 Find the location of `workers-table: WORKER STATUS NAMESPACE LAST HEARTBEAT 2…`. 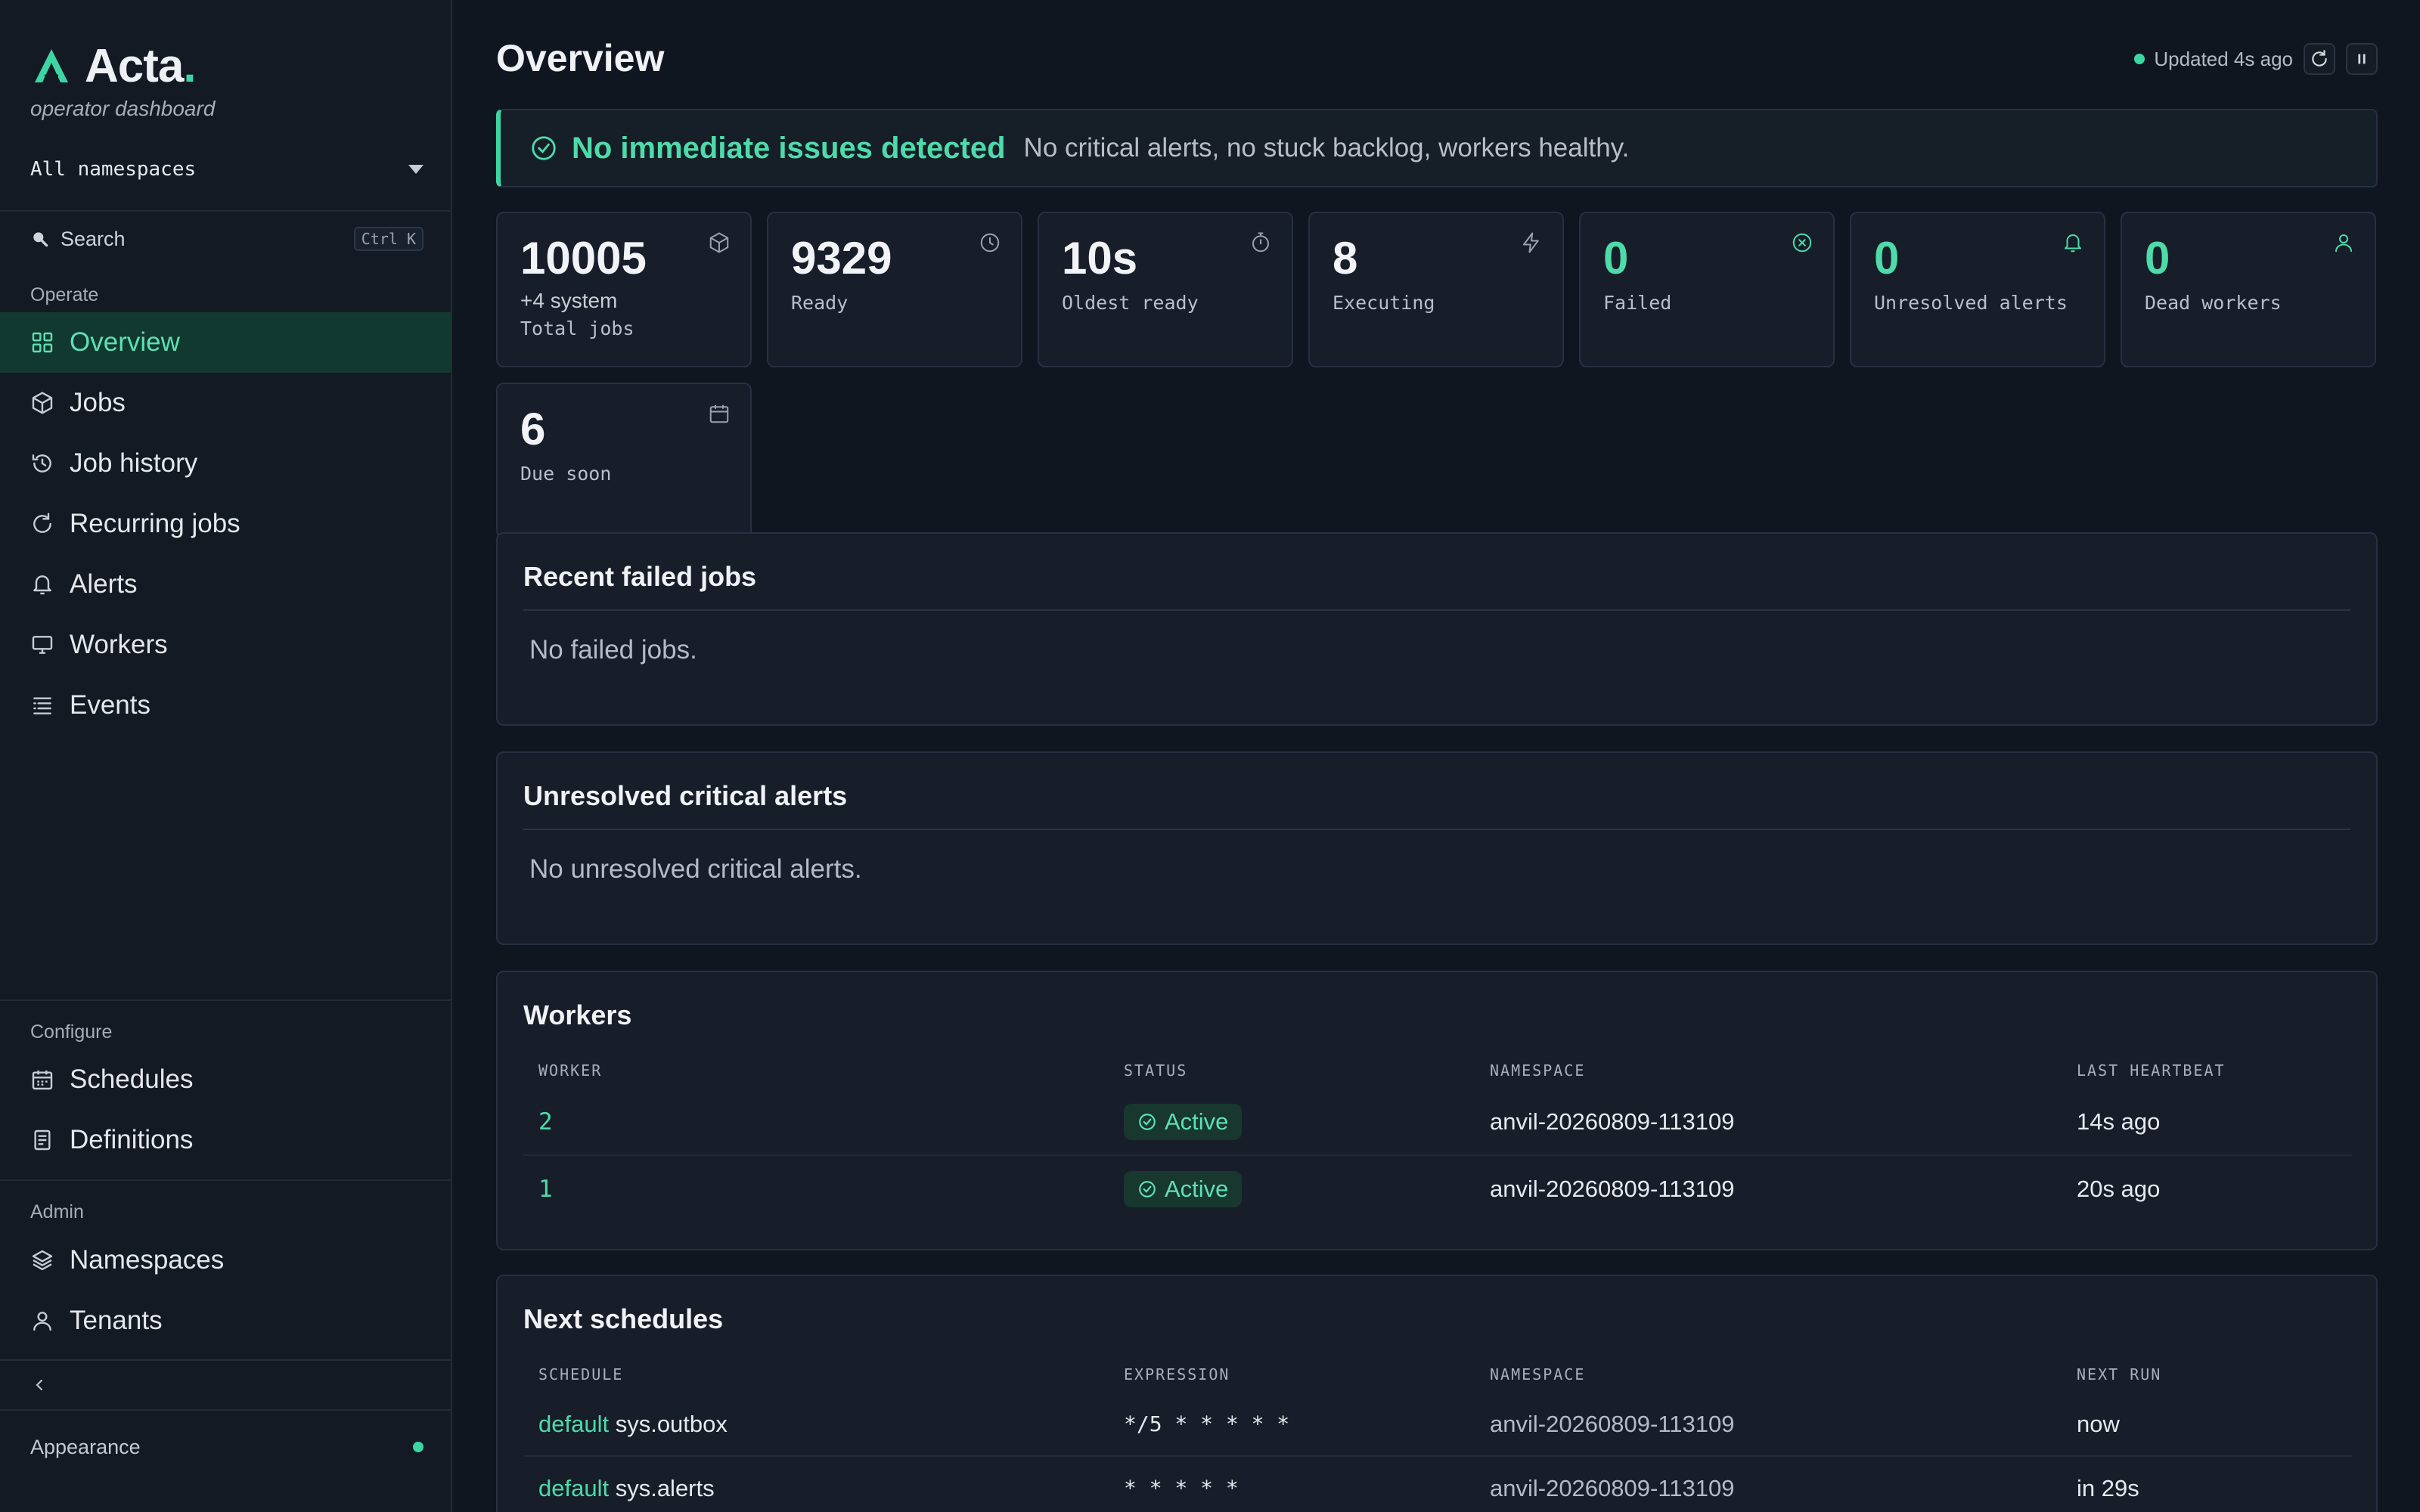

workers-table: WORKER STATUS NAMESPACE LAST HEARTBEAT 2… is located at coordinates (1437, 1137).